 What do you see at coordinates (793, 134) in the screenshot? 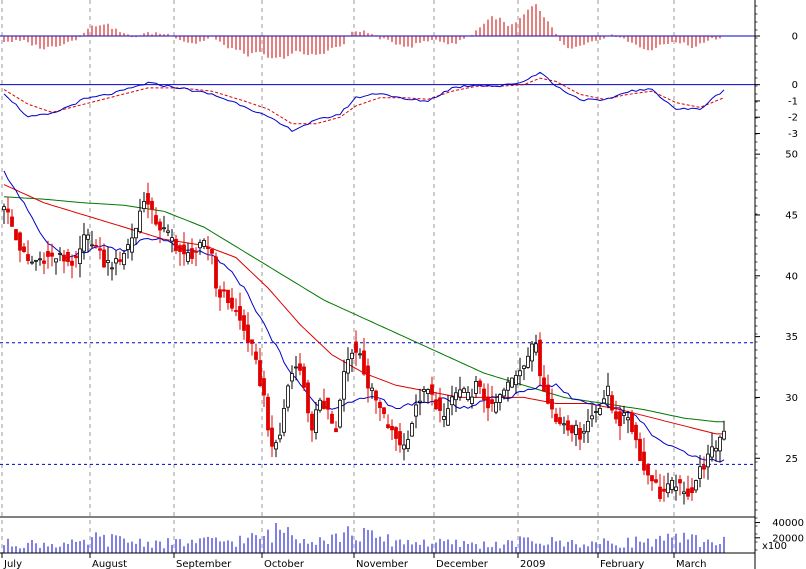
I see `momentum-tick-label: -3` at bounding box center [793, 134].